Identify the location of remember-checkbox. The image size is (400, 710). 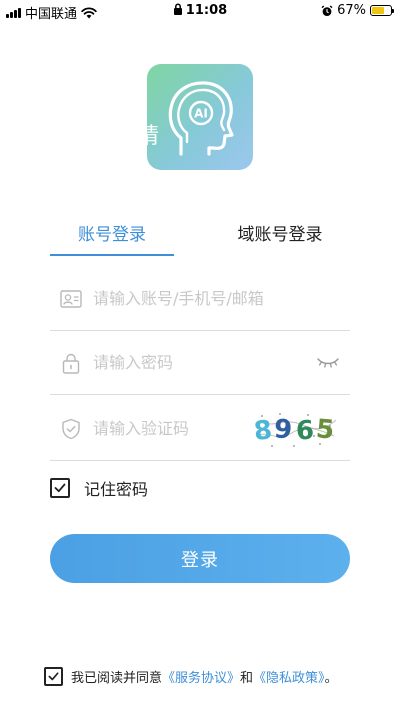
(60, 488).